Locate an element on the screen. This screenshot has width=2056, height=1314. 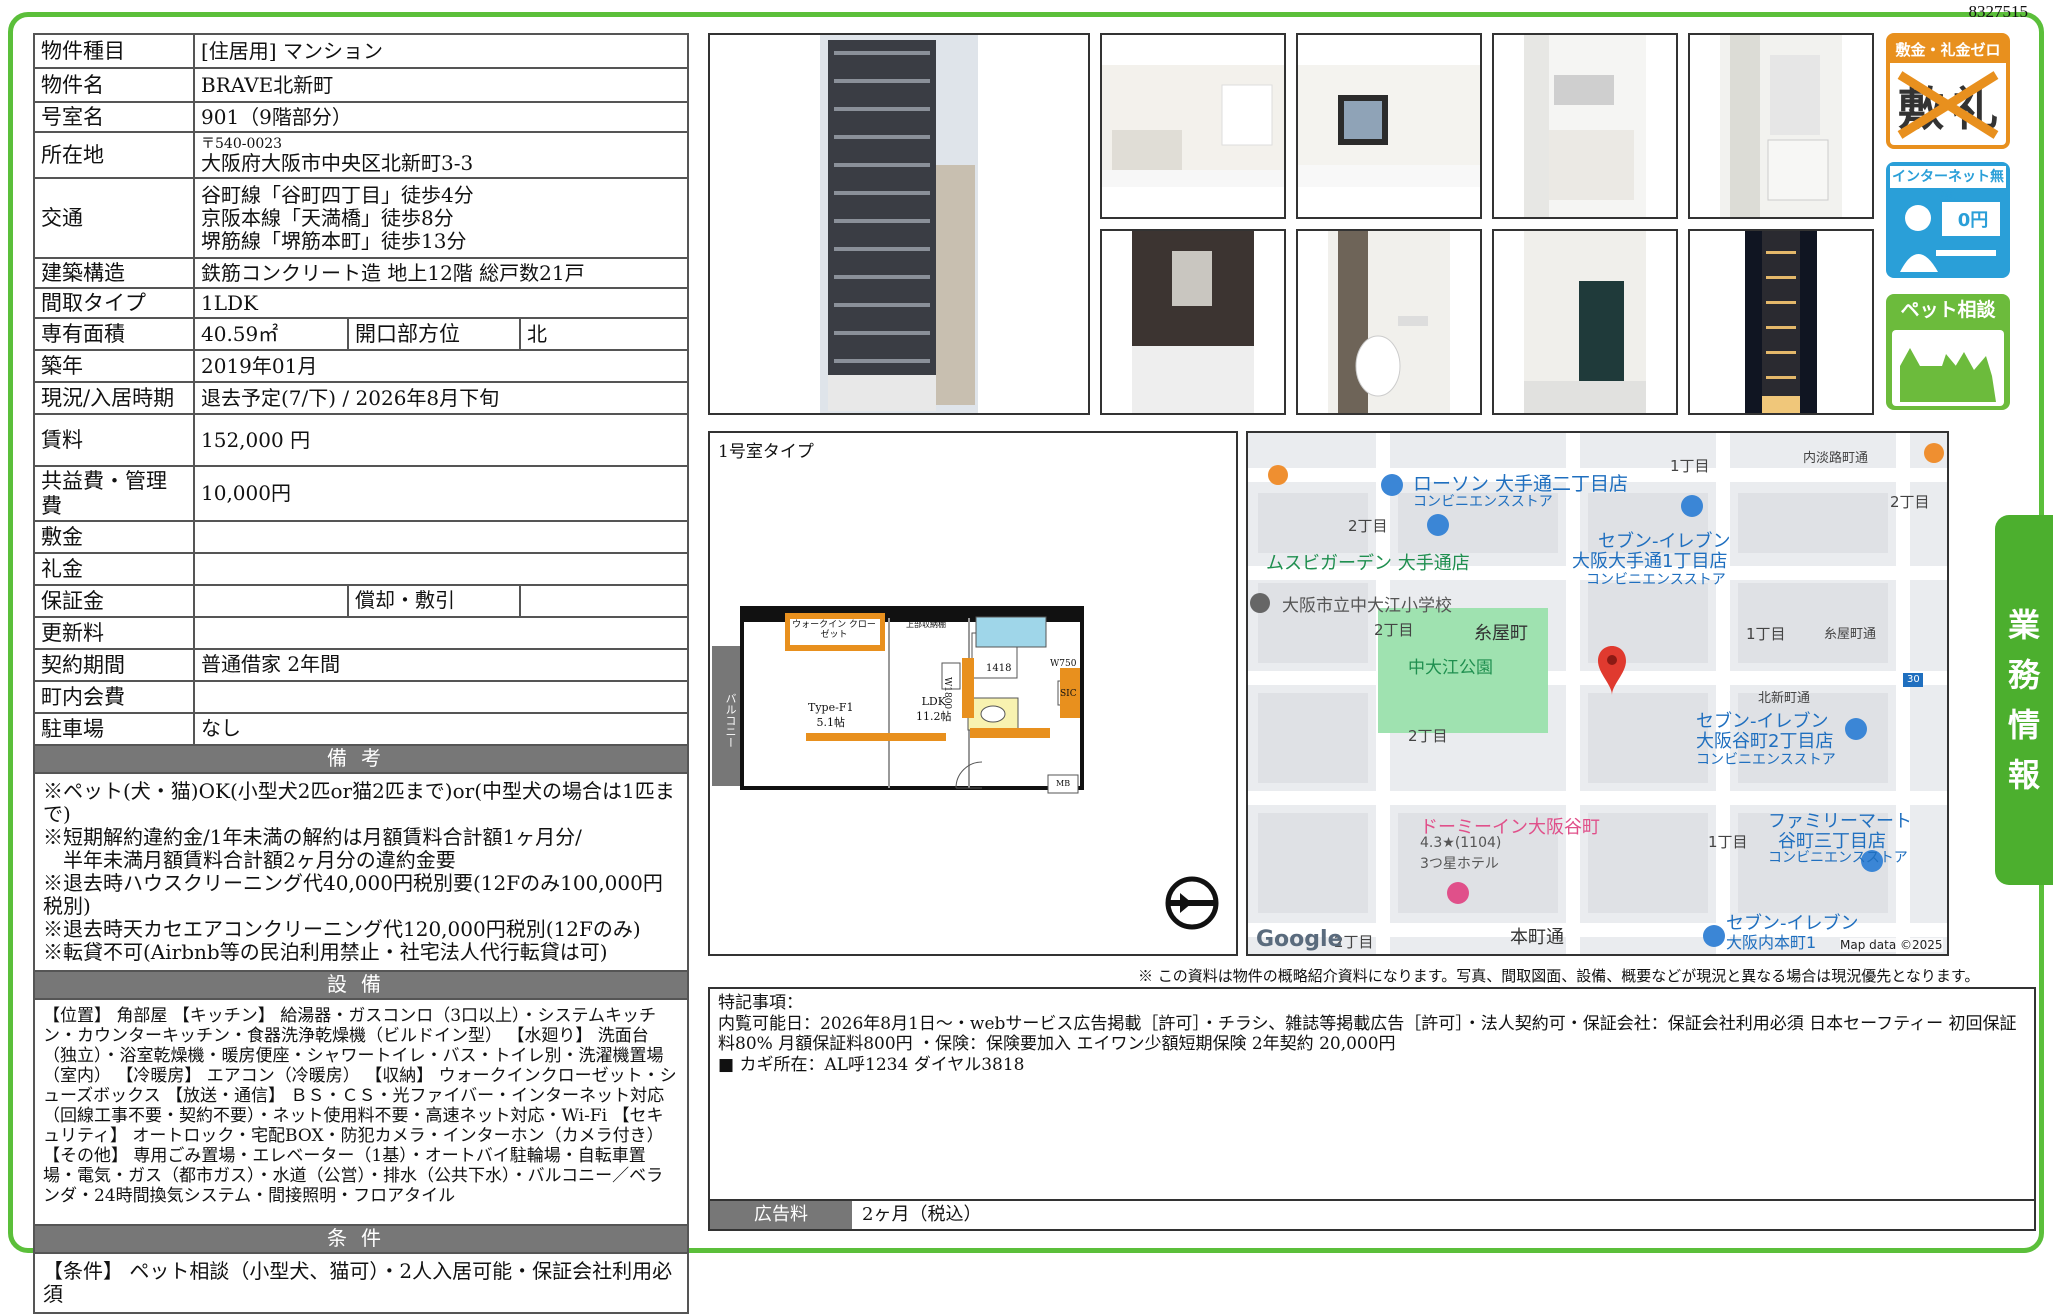
washroom-image is located at coordinates (1781, 126).